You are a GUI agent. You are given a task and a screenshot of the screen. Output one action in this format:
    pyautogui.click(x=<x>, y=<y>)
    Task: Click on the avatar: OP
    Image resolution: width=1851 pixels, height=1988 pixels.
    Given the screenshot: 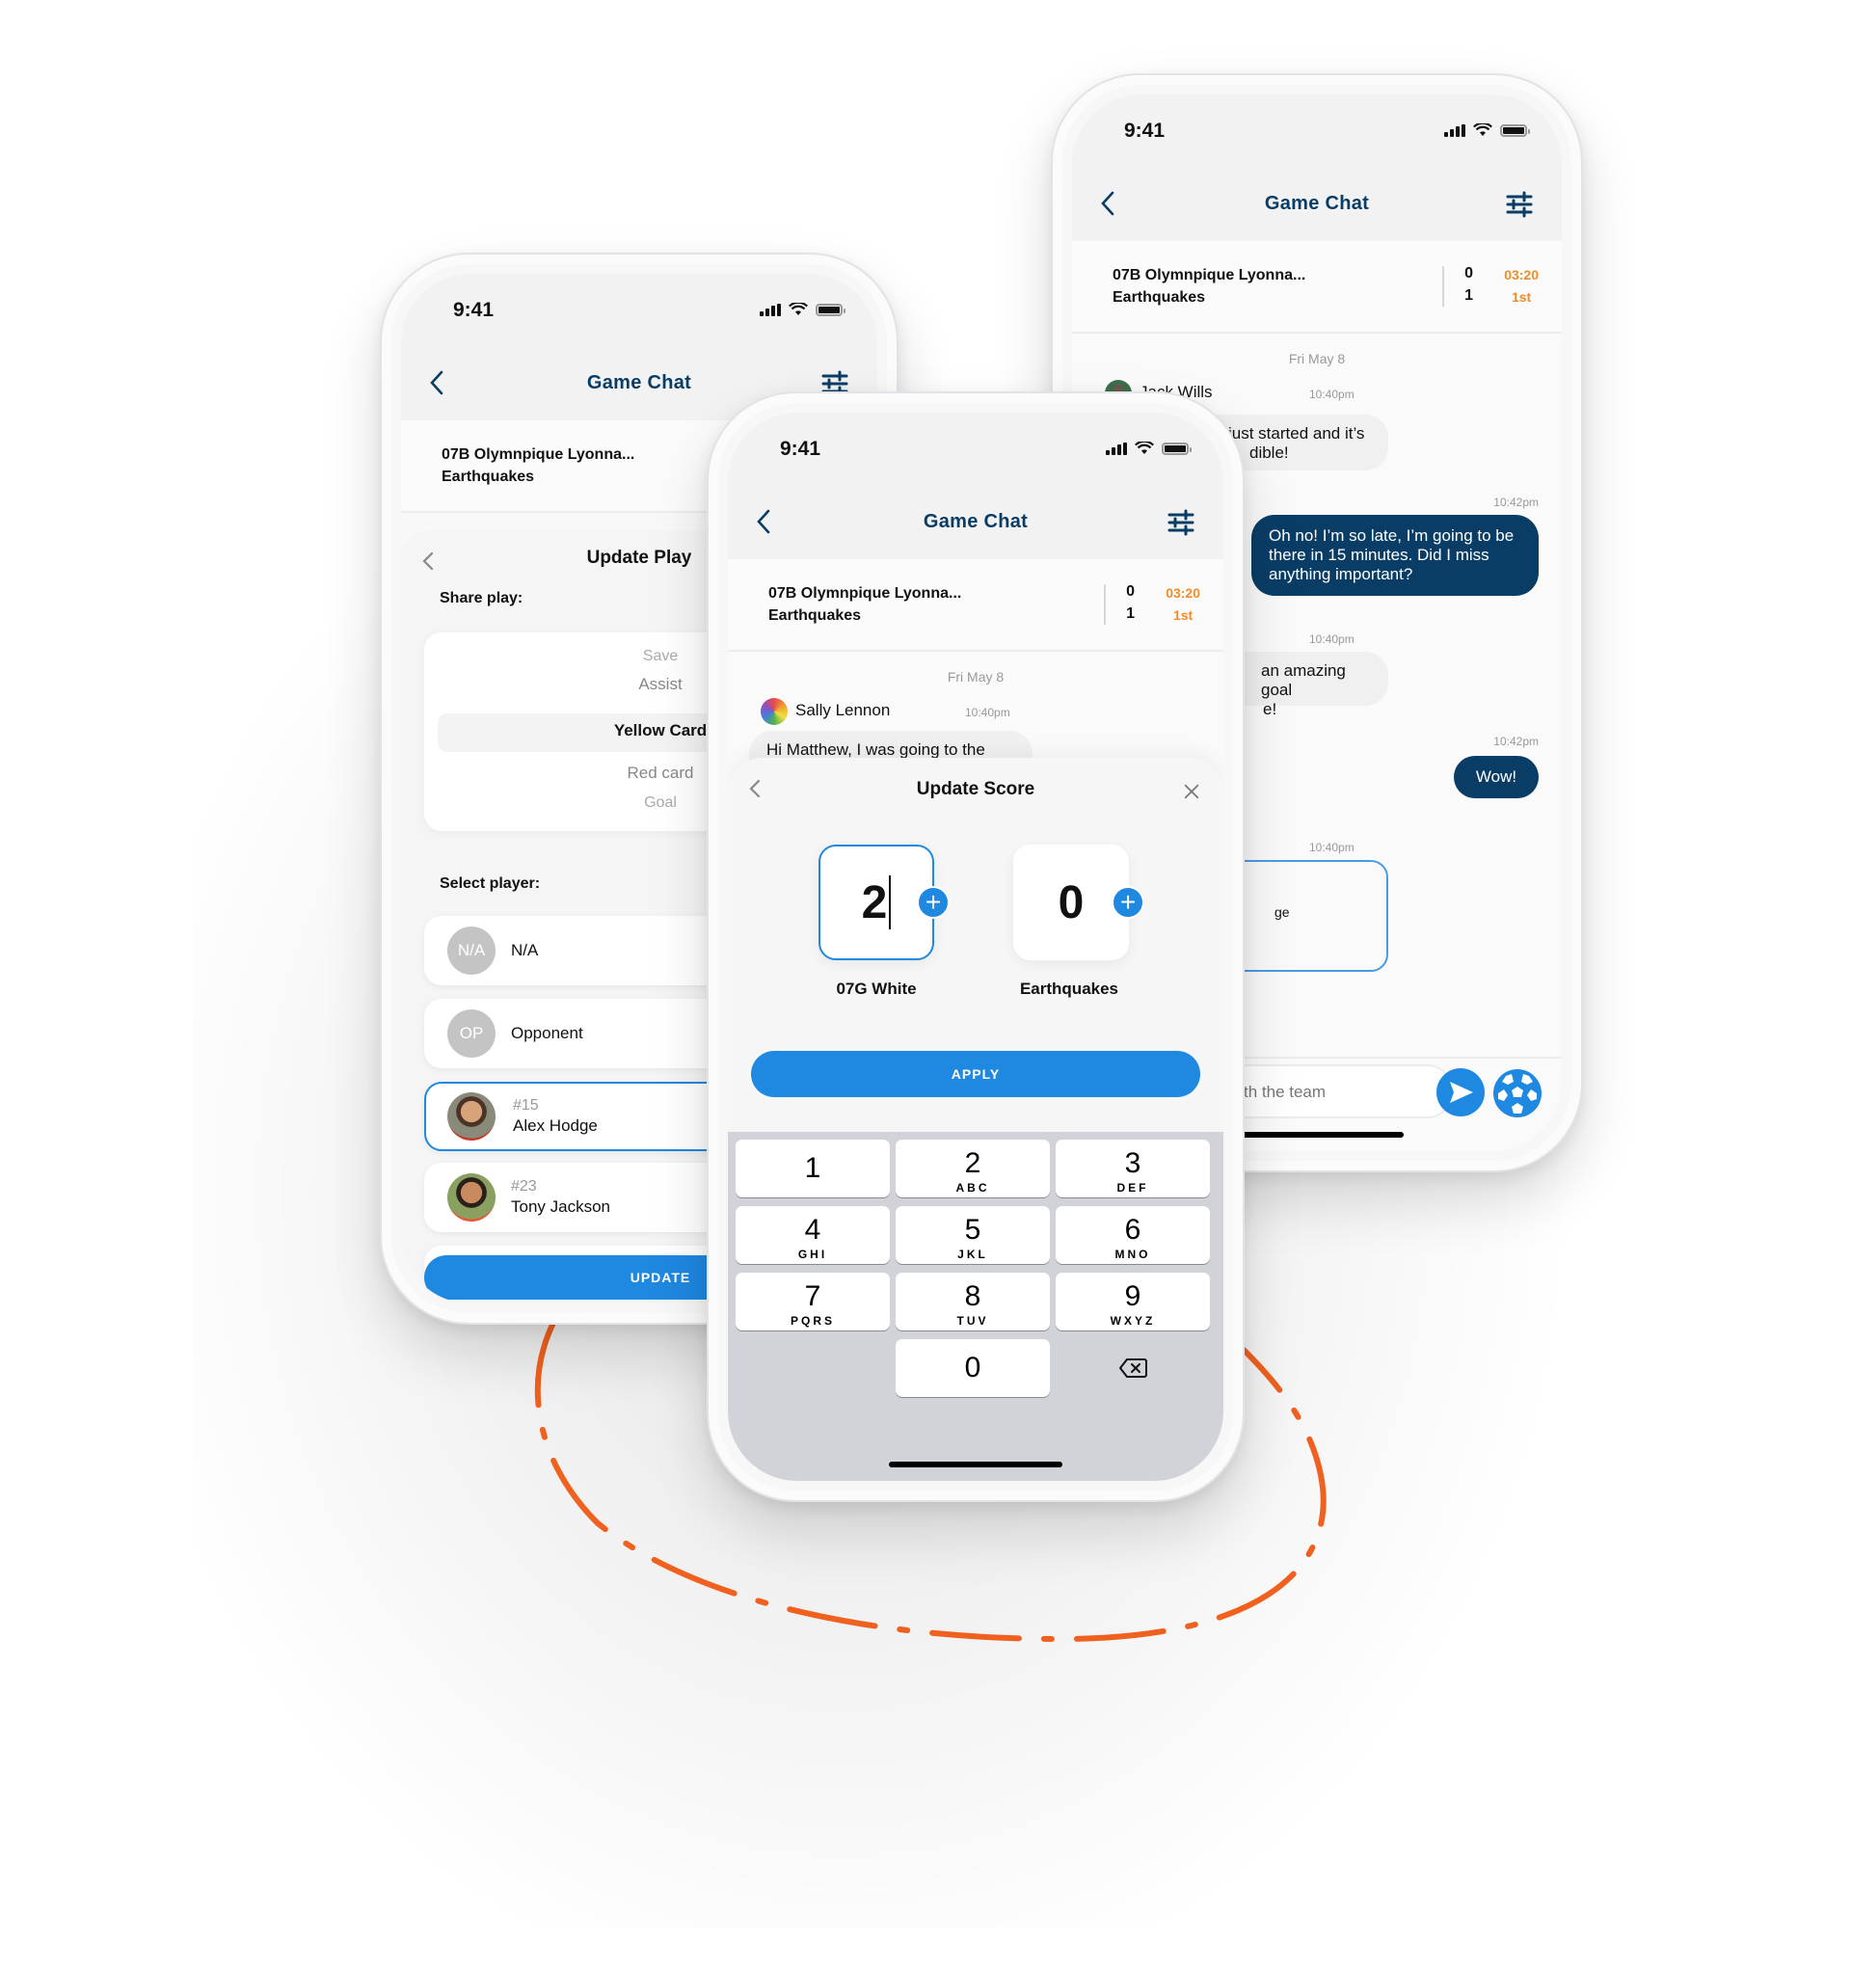 What is the action you would take?
    pyautogui.click(x=472, y=1033)
    